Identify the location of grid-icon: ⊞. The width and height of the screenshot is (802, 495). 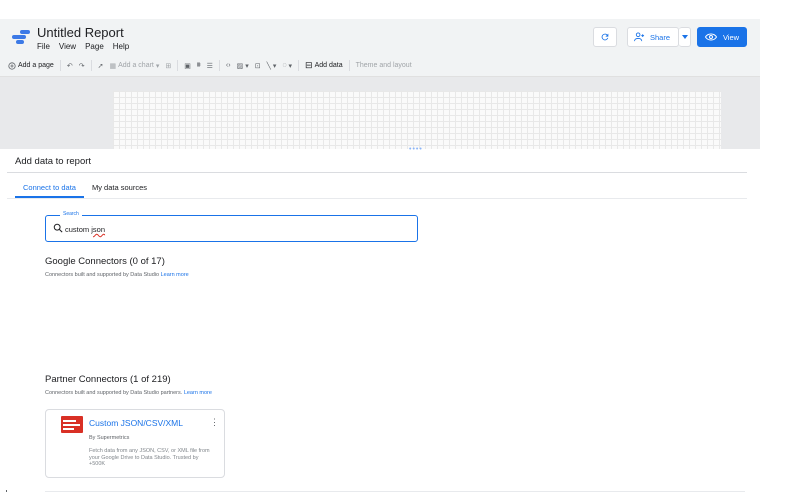
(168, 66).